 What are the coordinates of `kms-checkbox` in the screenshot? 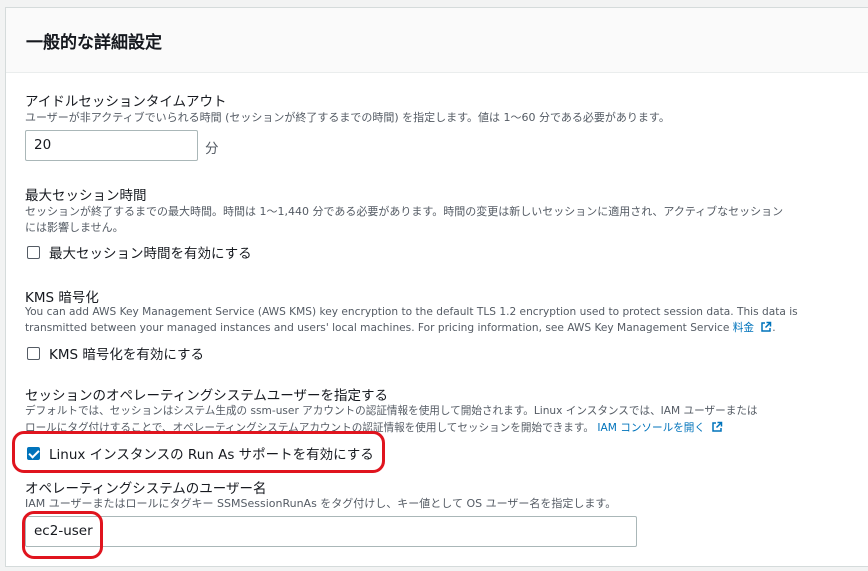 It's located at (33, 353).